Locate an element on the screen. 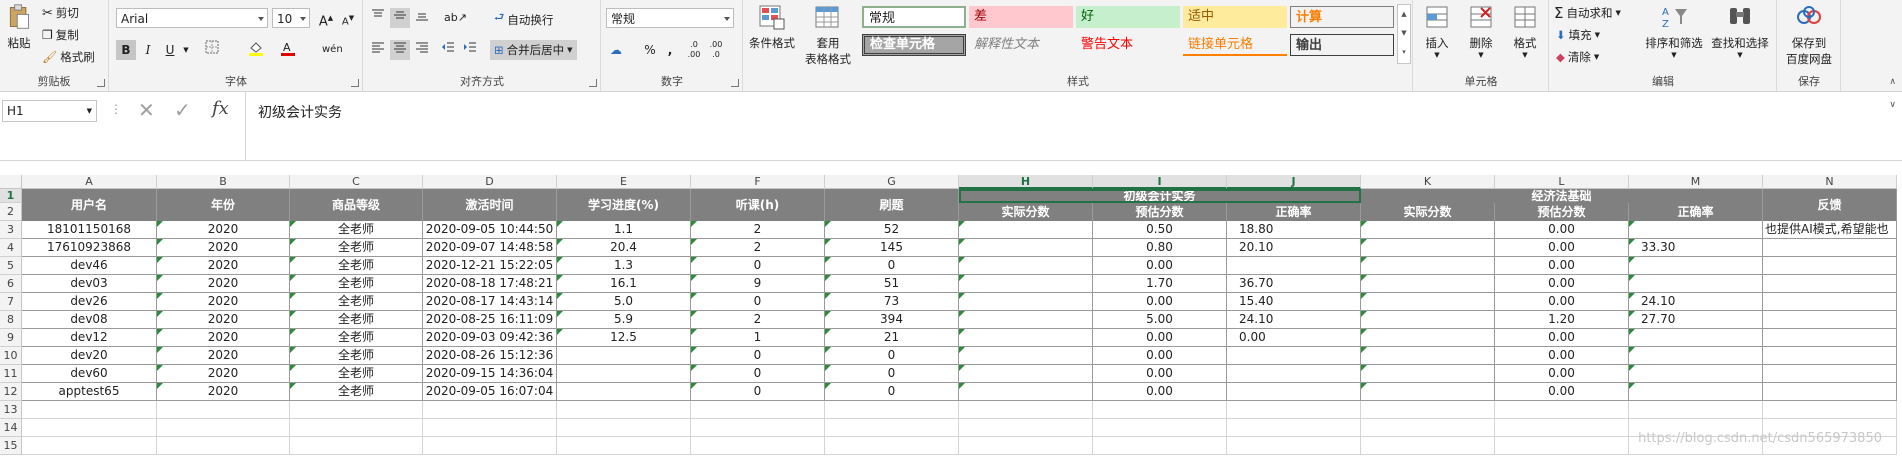 Image resolution: width=1902 pixels, height=460 pixels. insert-button: 插入 ▼ is located at coordinates (1437, 31).